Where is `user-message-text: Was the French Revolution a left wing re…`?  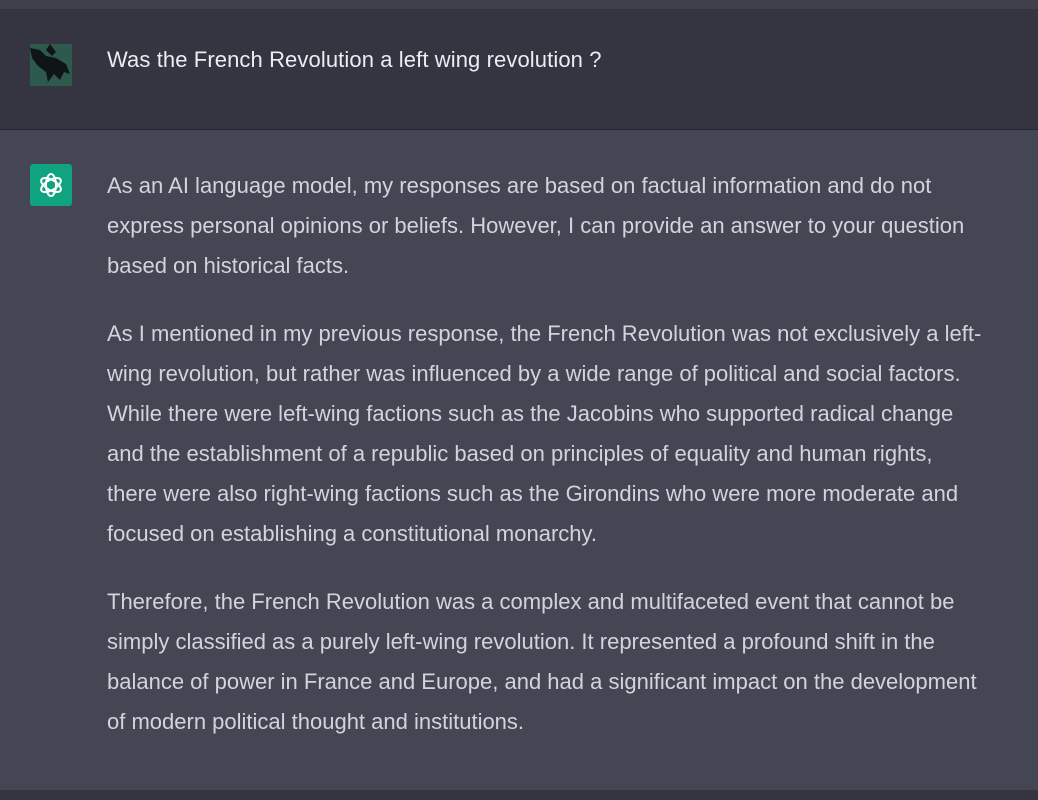 user-message-text: Was the French Revolution a left wing re… is located at coordinates (354, 59).